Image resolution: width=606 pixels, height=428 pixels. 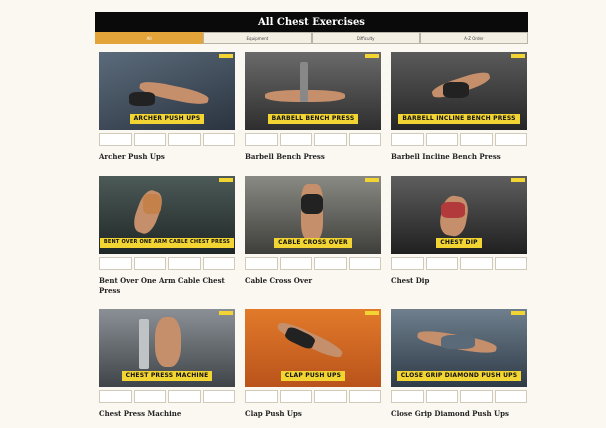 What do you see at coordinates (313, 414) in the screenshot?
I see `exercise-title: Clap Push Ups` at bounding box center [313, 414].